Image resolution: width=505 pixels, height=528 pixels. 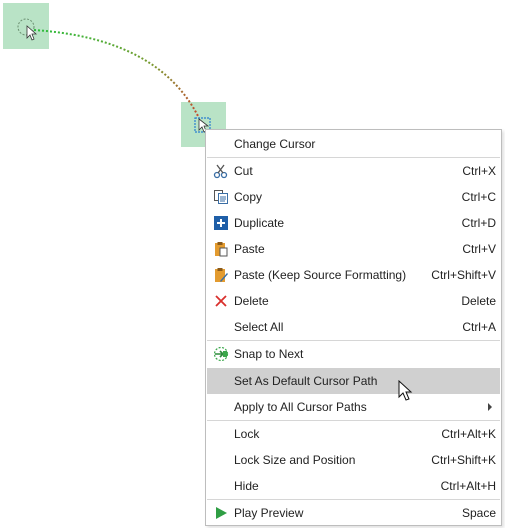 I want to click on menu-item-shortcut: Ctrl+Shift+V, so click(x=463, y=275).